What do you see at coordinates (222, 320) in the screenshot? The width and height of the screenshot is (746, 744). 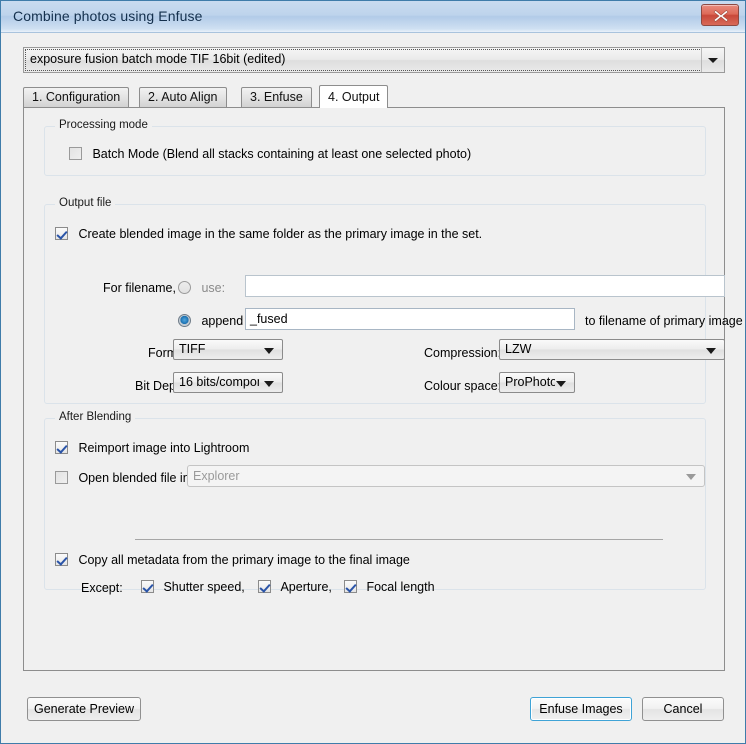 I see `append-radio-label: append` at bounding box center [222, 320].